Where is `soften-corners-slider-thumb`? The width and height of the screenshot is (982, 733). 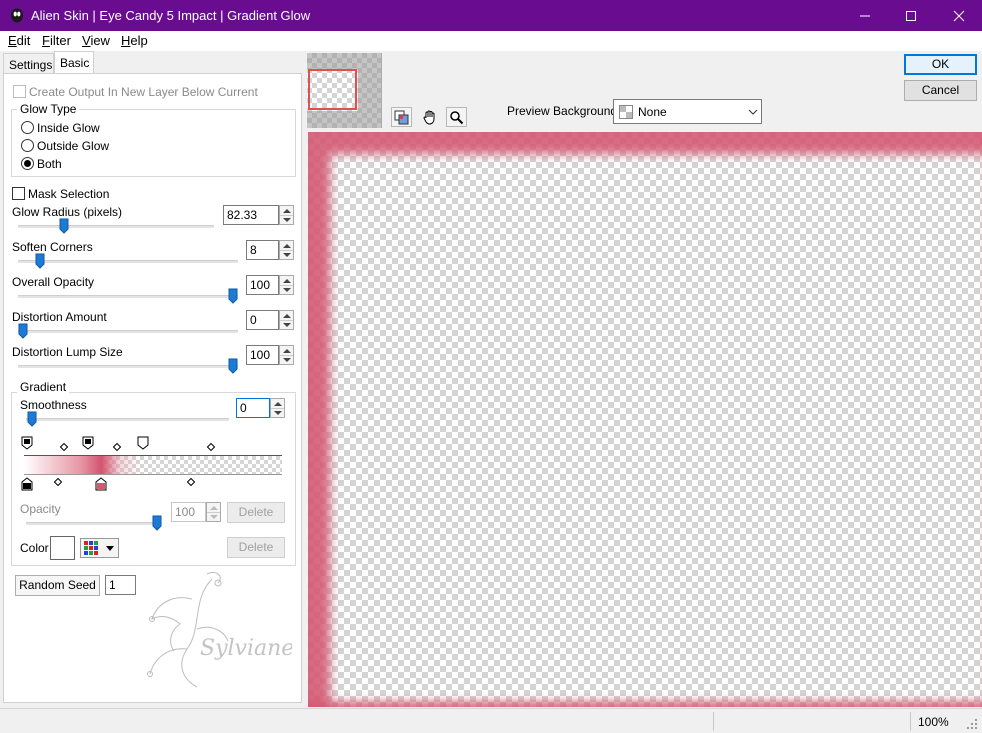
soften-corners-slider-thumb is located at coordinates (40, 261).